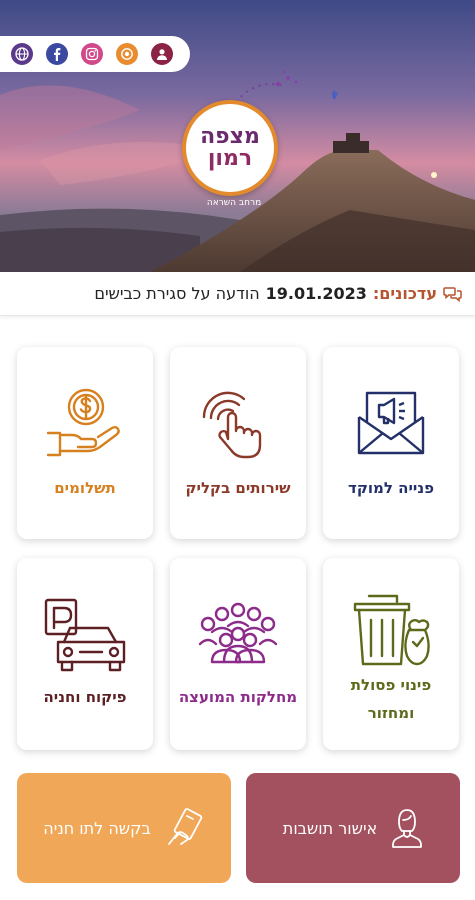 This screenshot has width=475, height=900. What do you see at coordinates (238, 697) in the screenshot?
I see `tile-label: מחלקות המועצה` at bounding box center [238, 697].